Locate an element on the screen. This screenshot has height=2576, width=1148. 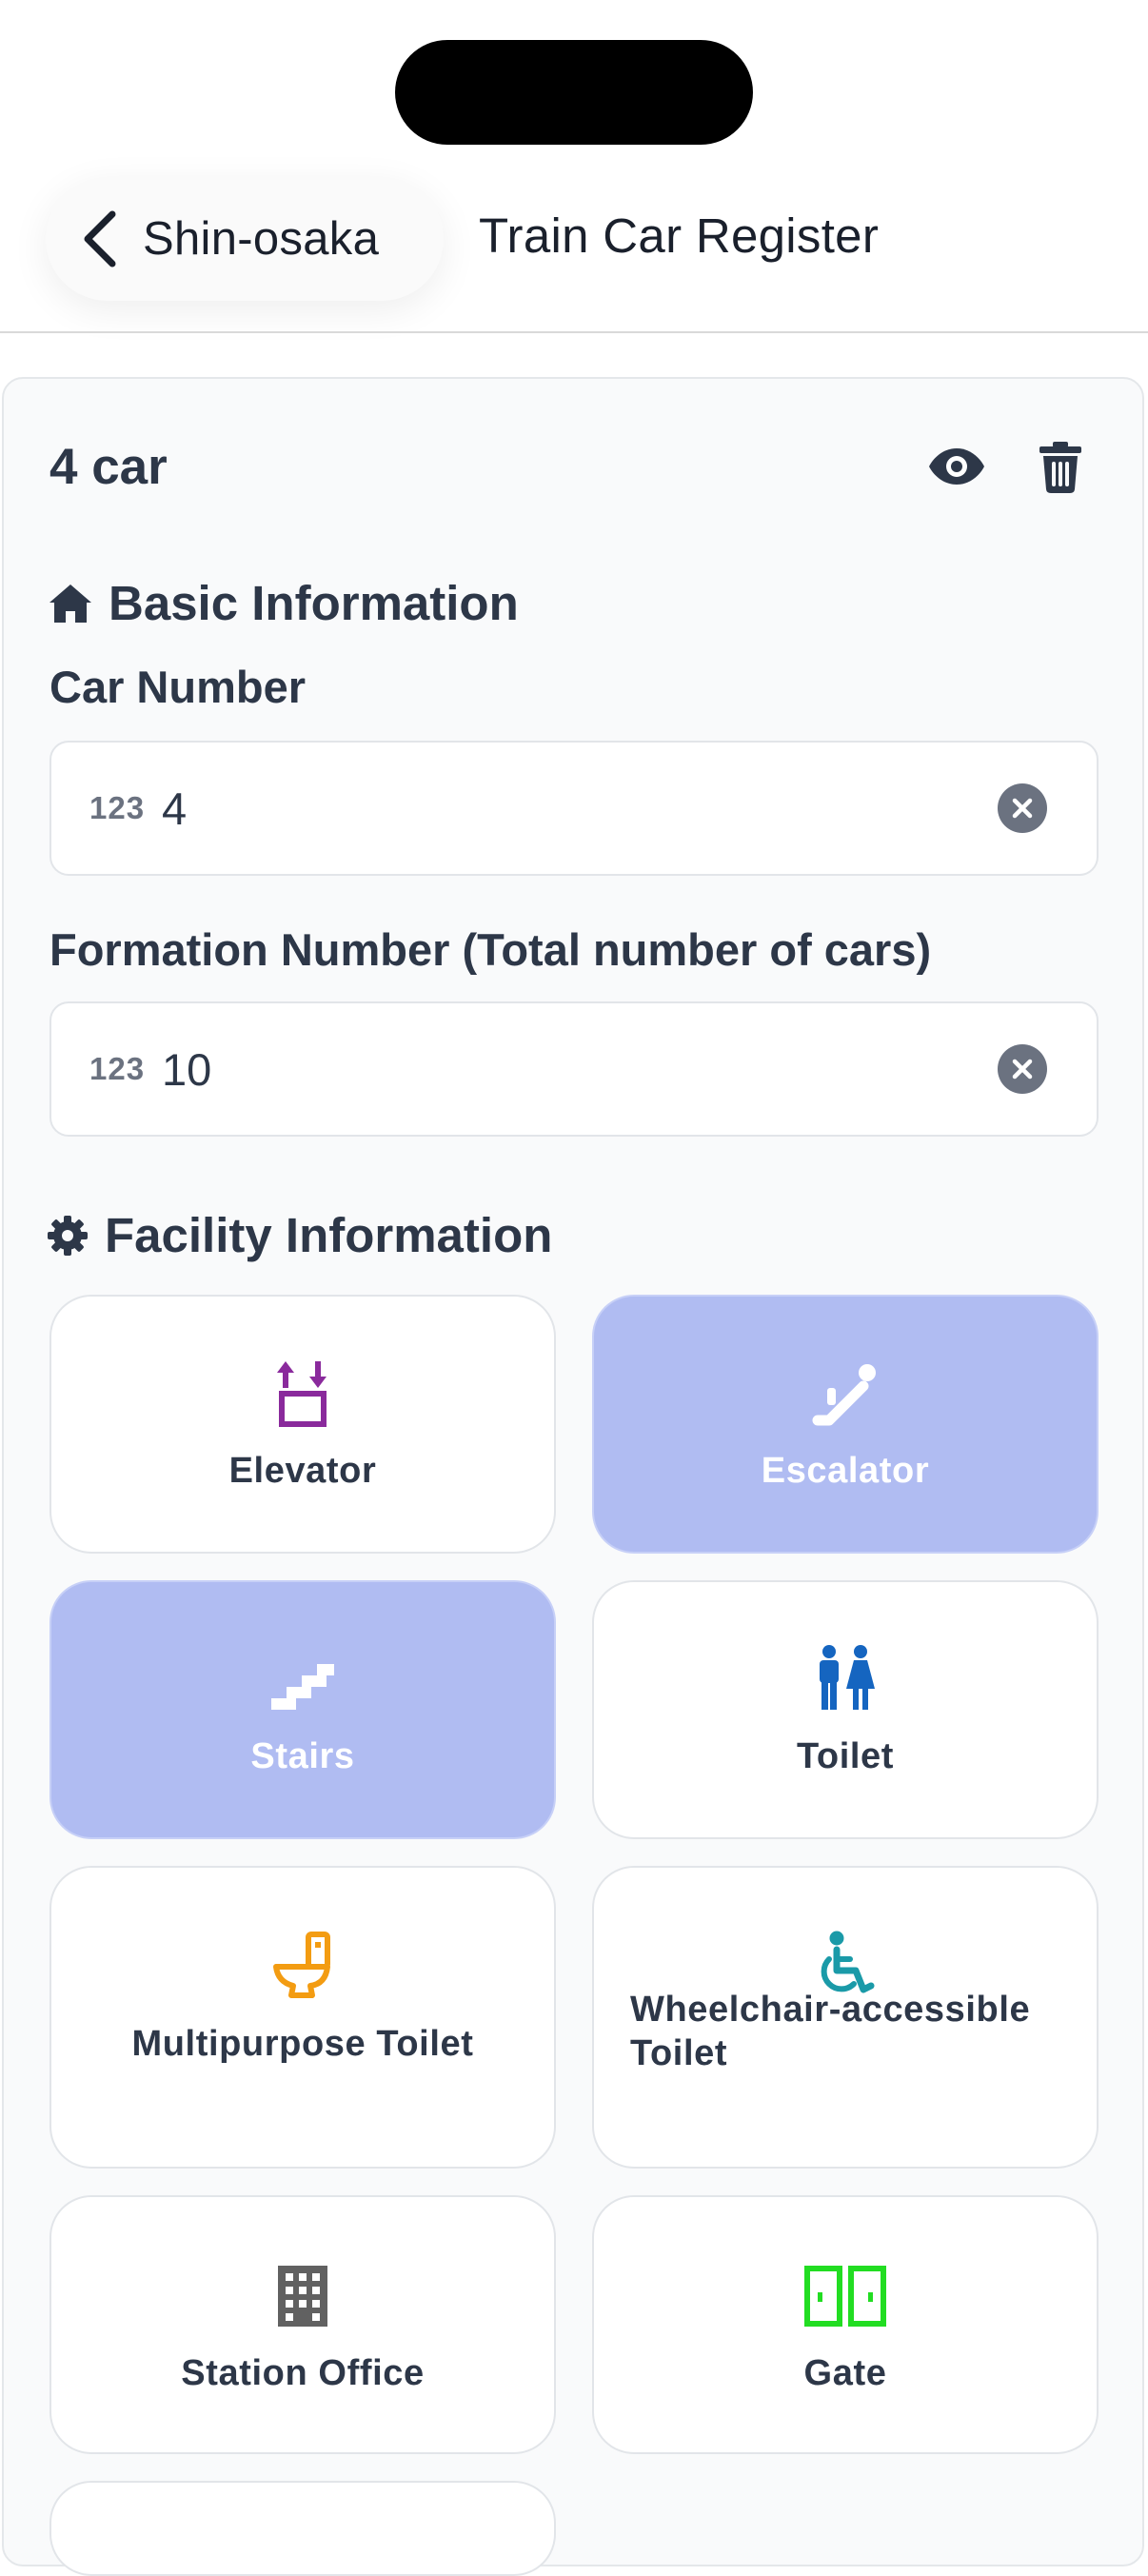
tile-label: Station Office is located at coordinates (303, 2373).